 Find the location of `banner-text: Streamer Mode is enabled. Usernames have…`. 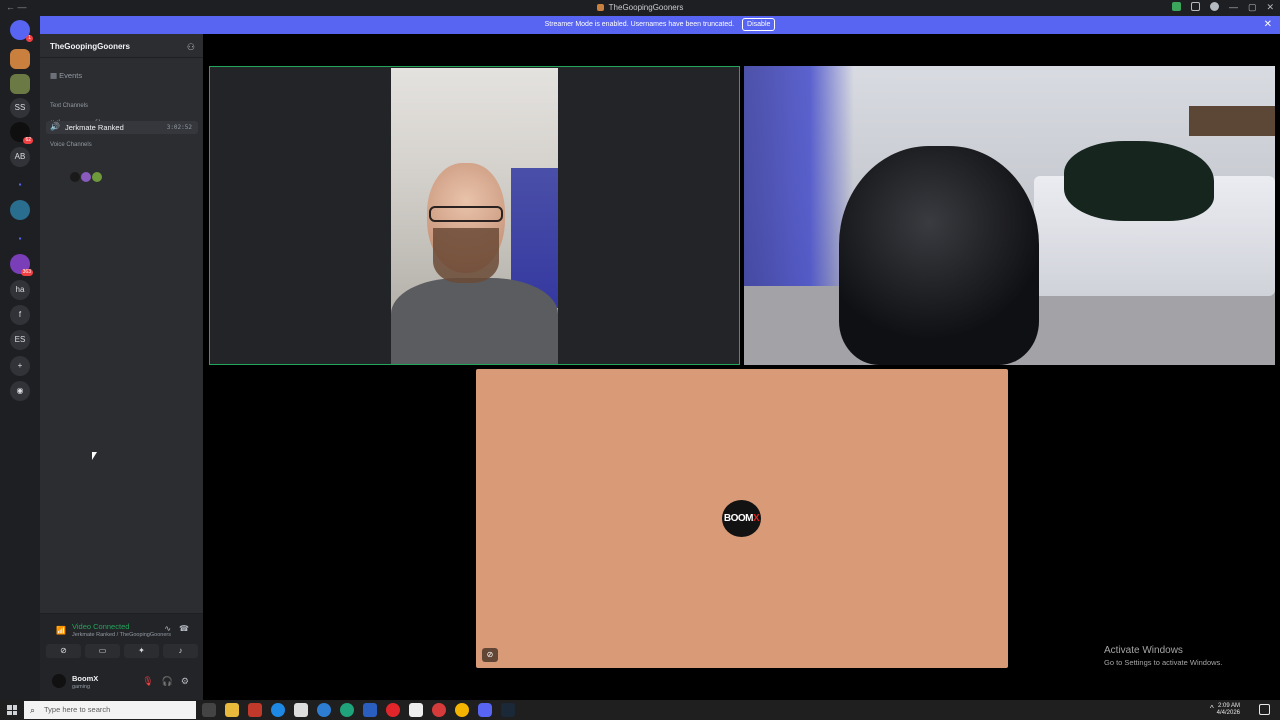

banner-text: Streamer Mode is enabled. Usernames have… is located at coordinates (639, 24).